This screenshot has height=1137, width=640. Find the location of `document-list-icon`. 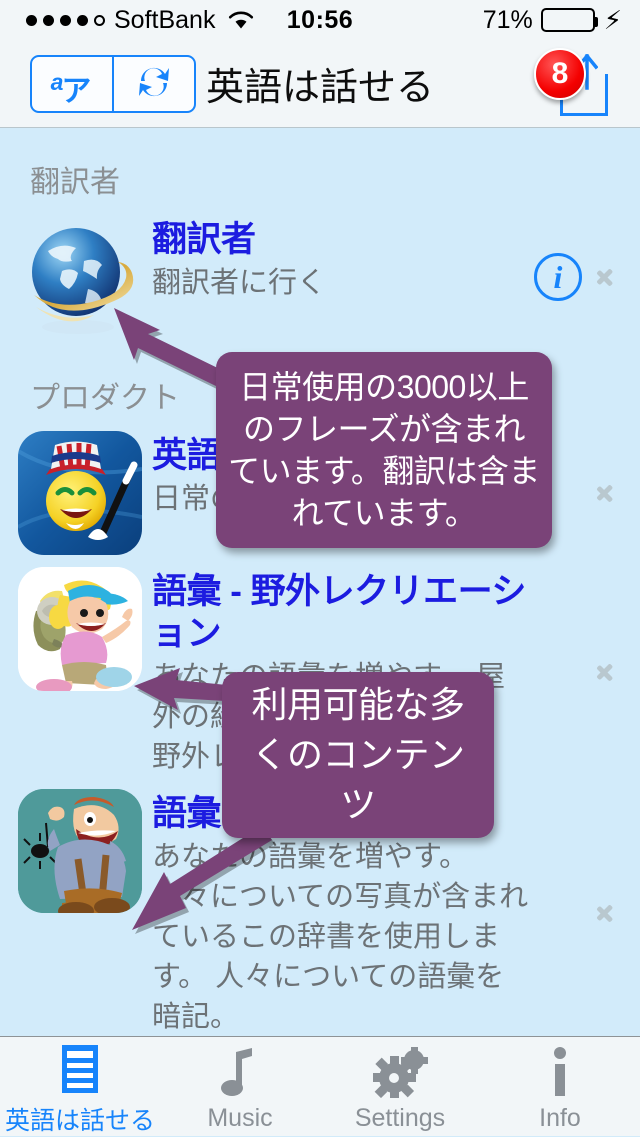

document-list-icon is located at coordinates (80, 1069).